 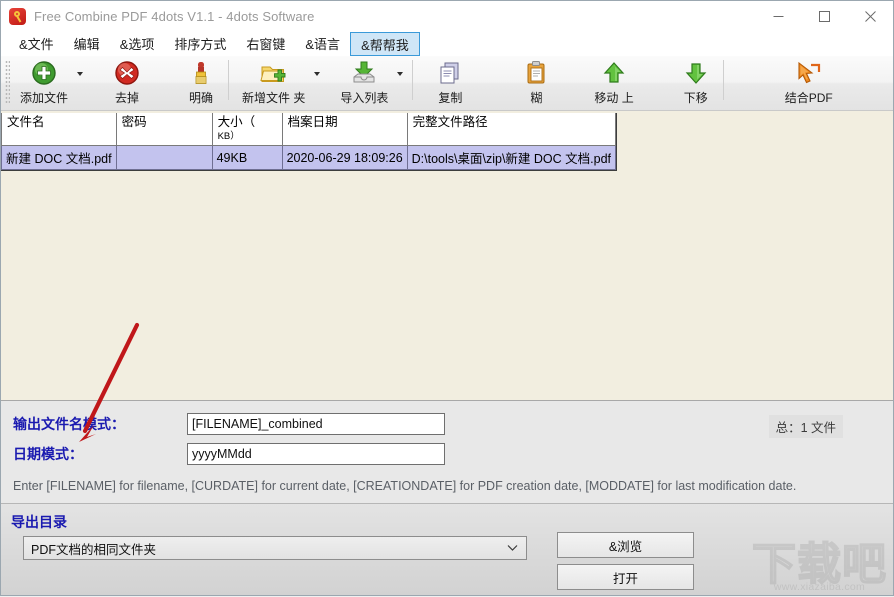 What do you see at coordinates (94, 549) in the screenshot?
I see `output-directory-selected-value: PDF文档的相同文件夹` at bounding box center [94, 549].